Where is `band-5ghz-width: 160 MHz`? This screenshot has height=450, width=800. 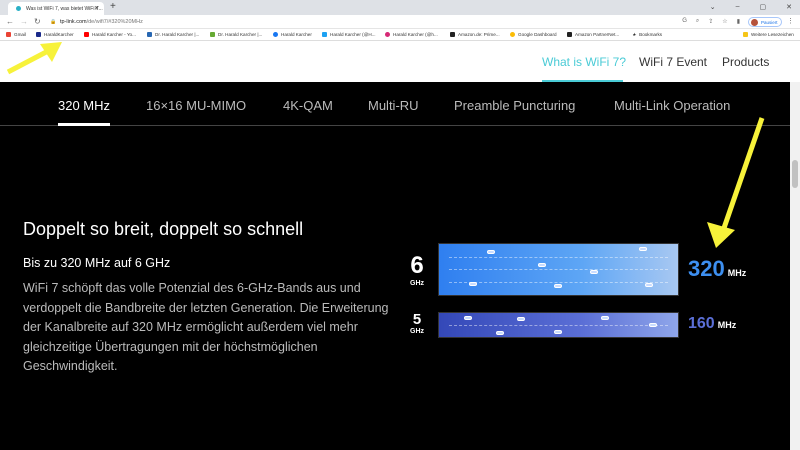 band-5ghz-width: 160 MHz is located at coordinates (712, 323).